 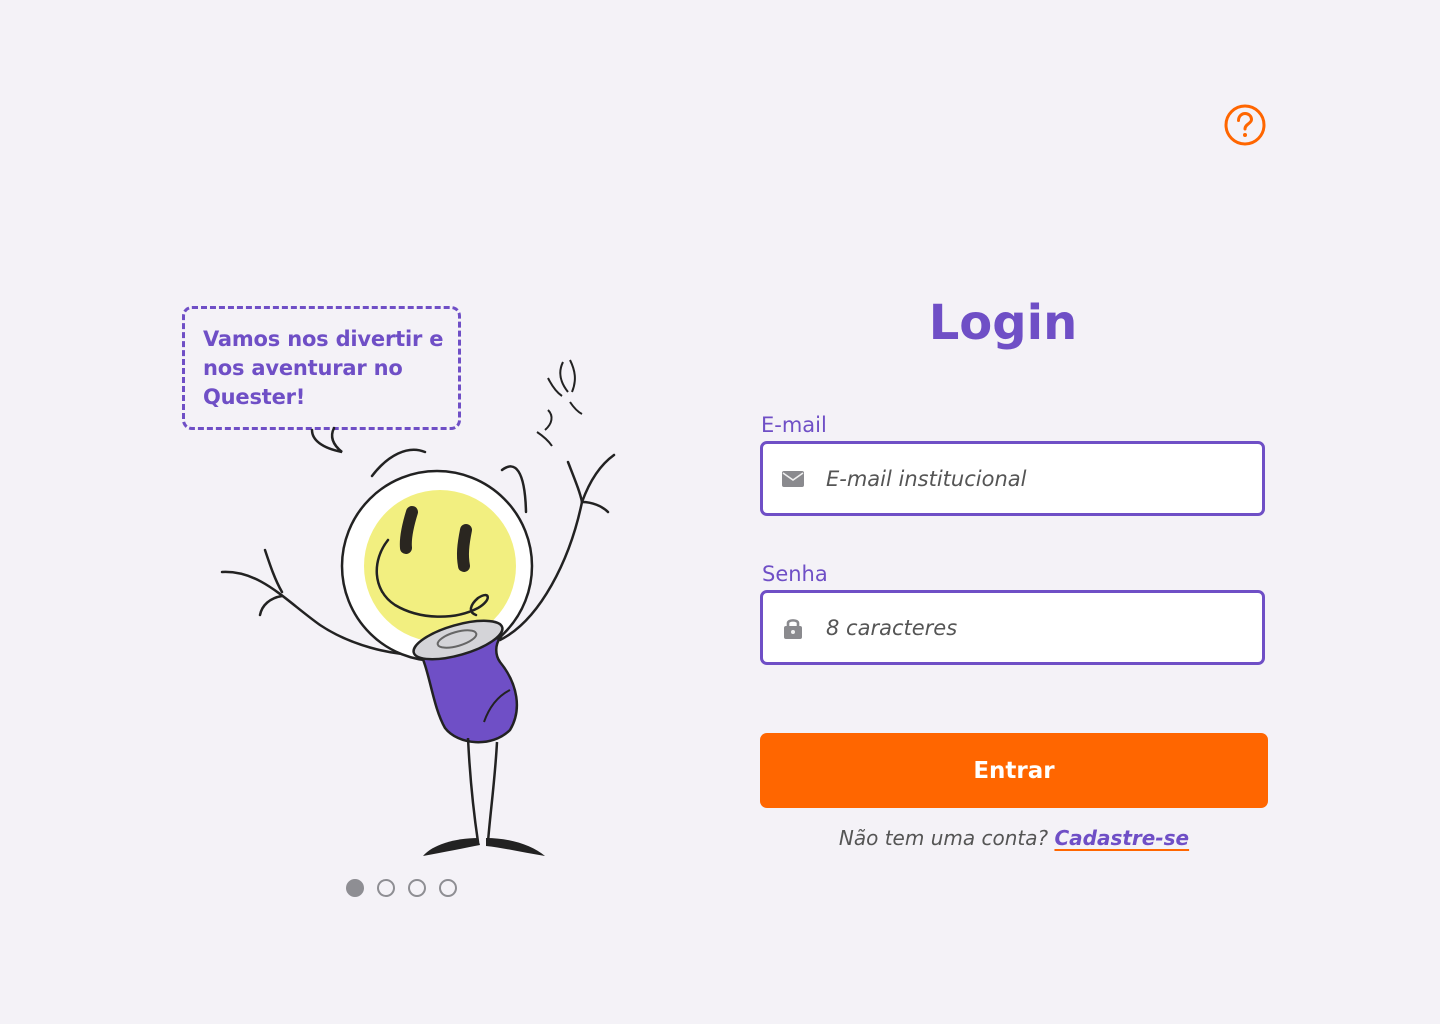 I want to click on email-label: E-mail, so click(x=794, y=425).